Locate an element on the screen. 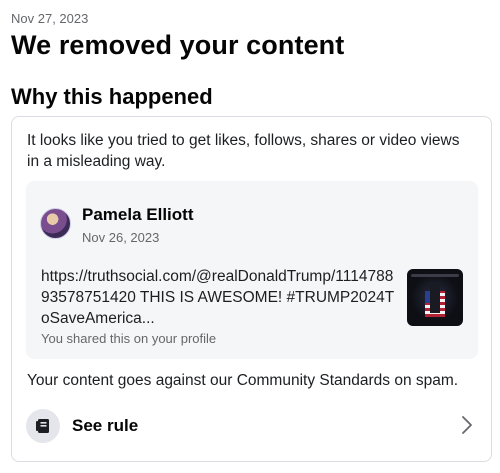 The height and width of the screenshot is (473, 500). rule-icon-circle is located at coordinates (43, 426).